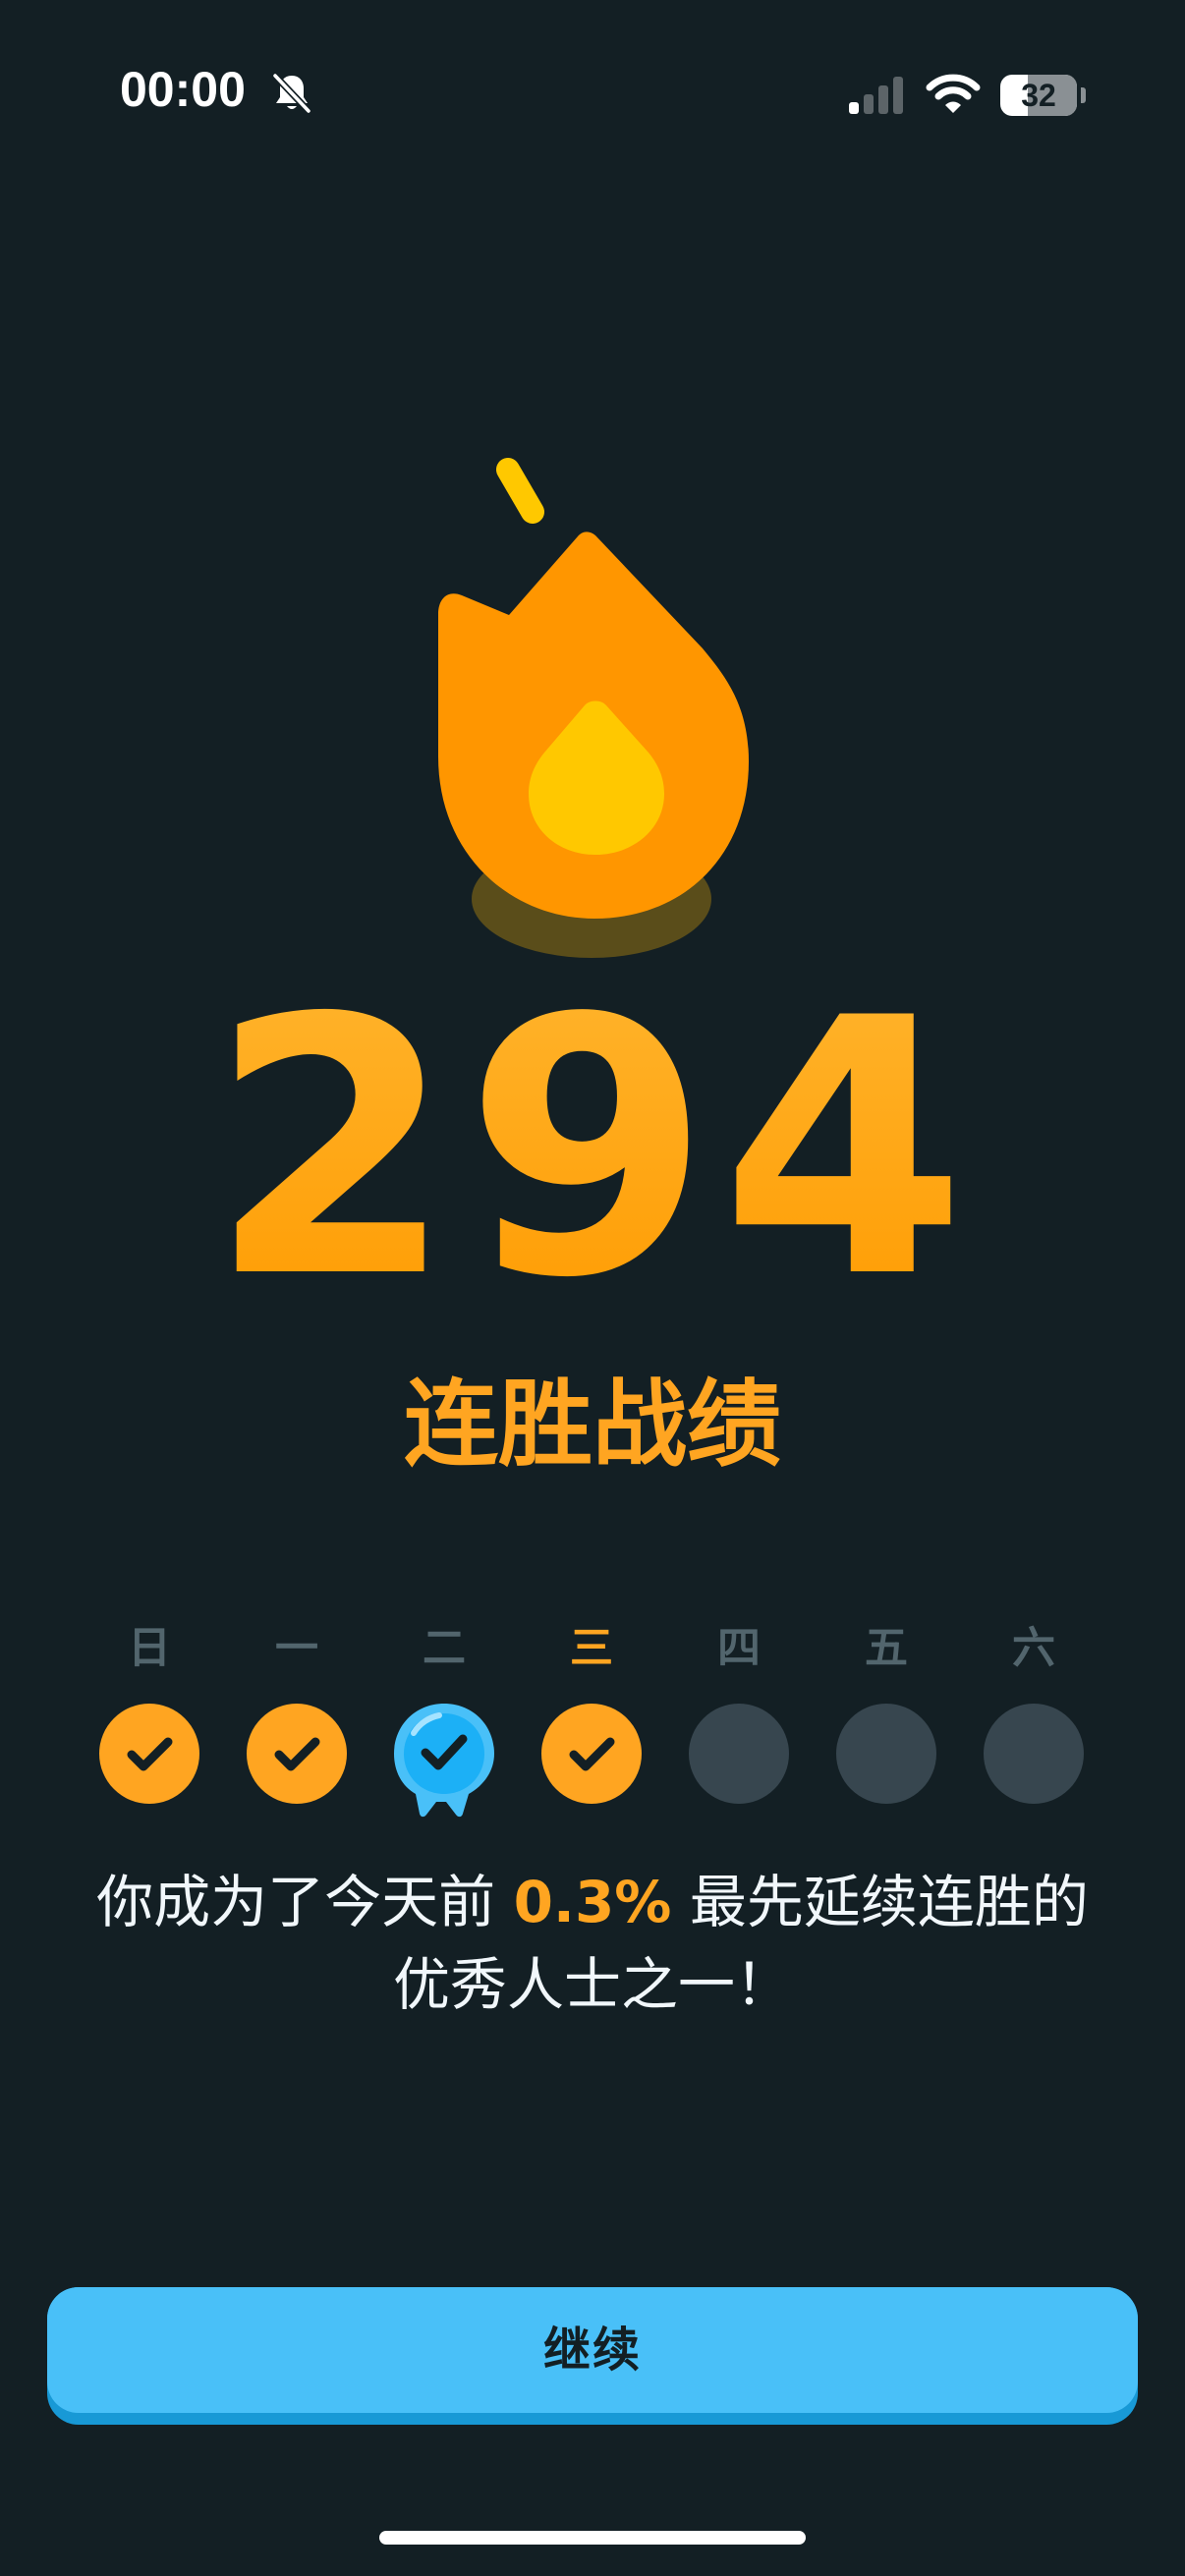  I want to click on wifi-icon, so click(954, 93).